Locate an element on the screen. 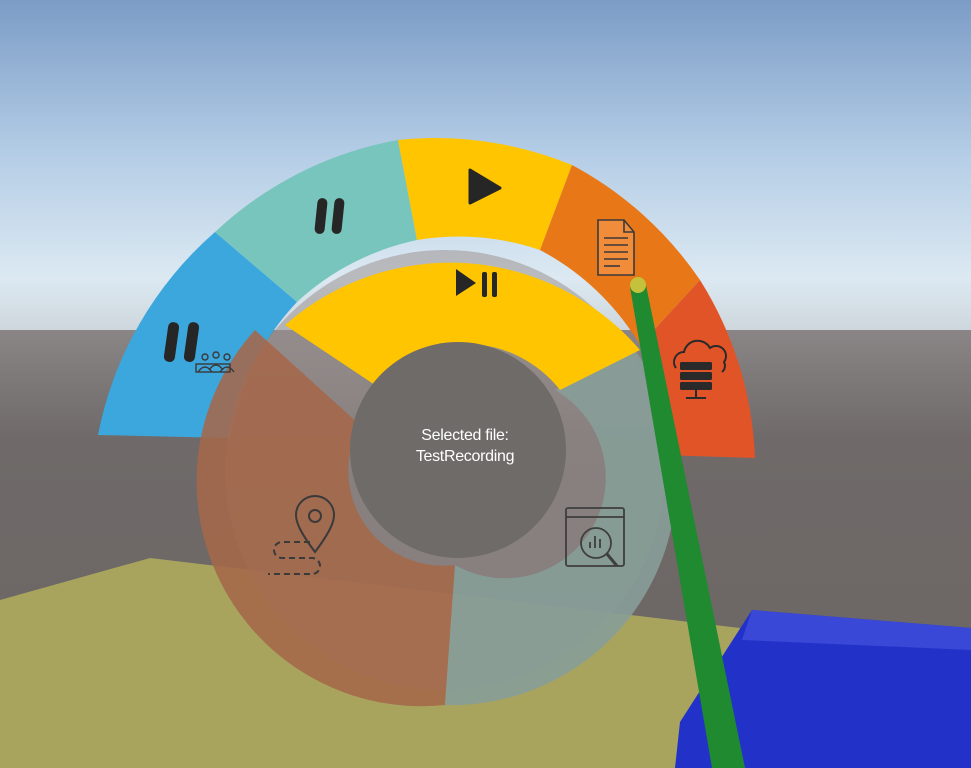  selected-file-label: Selected file: TestRecording is located at coordinates (465, 446).